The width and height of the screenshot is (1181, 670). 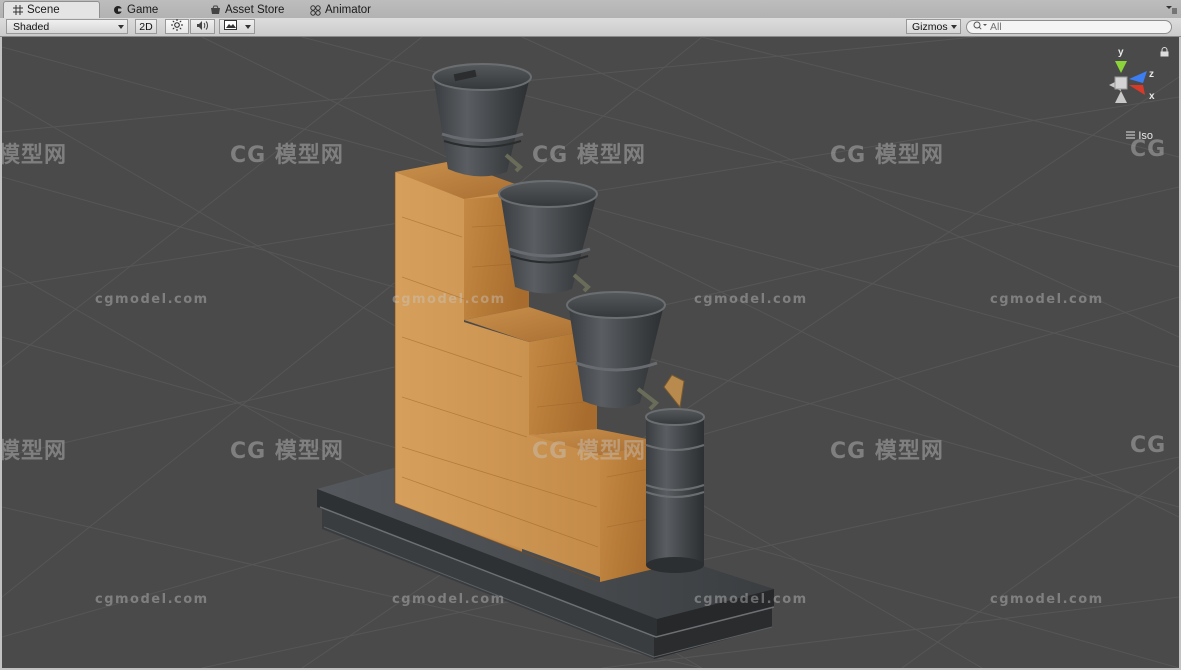 I want to click on gizmo-z-axis, so click(x=1138, y=77).